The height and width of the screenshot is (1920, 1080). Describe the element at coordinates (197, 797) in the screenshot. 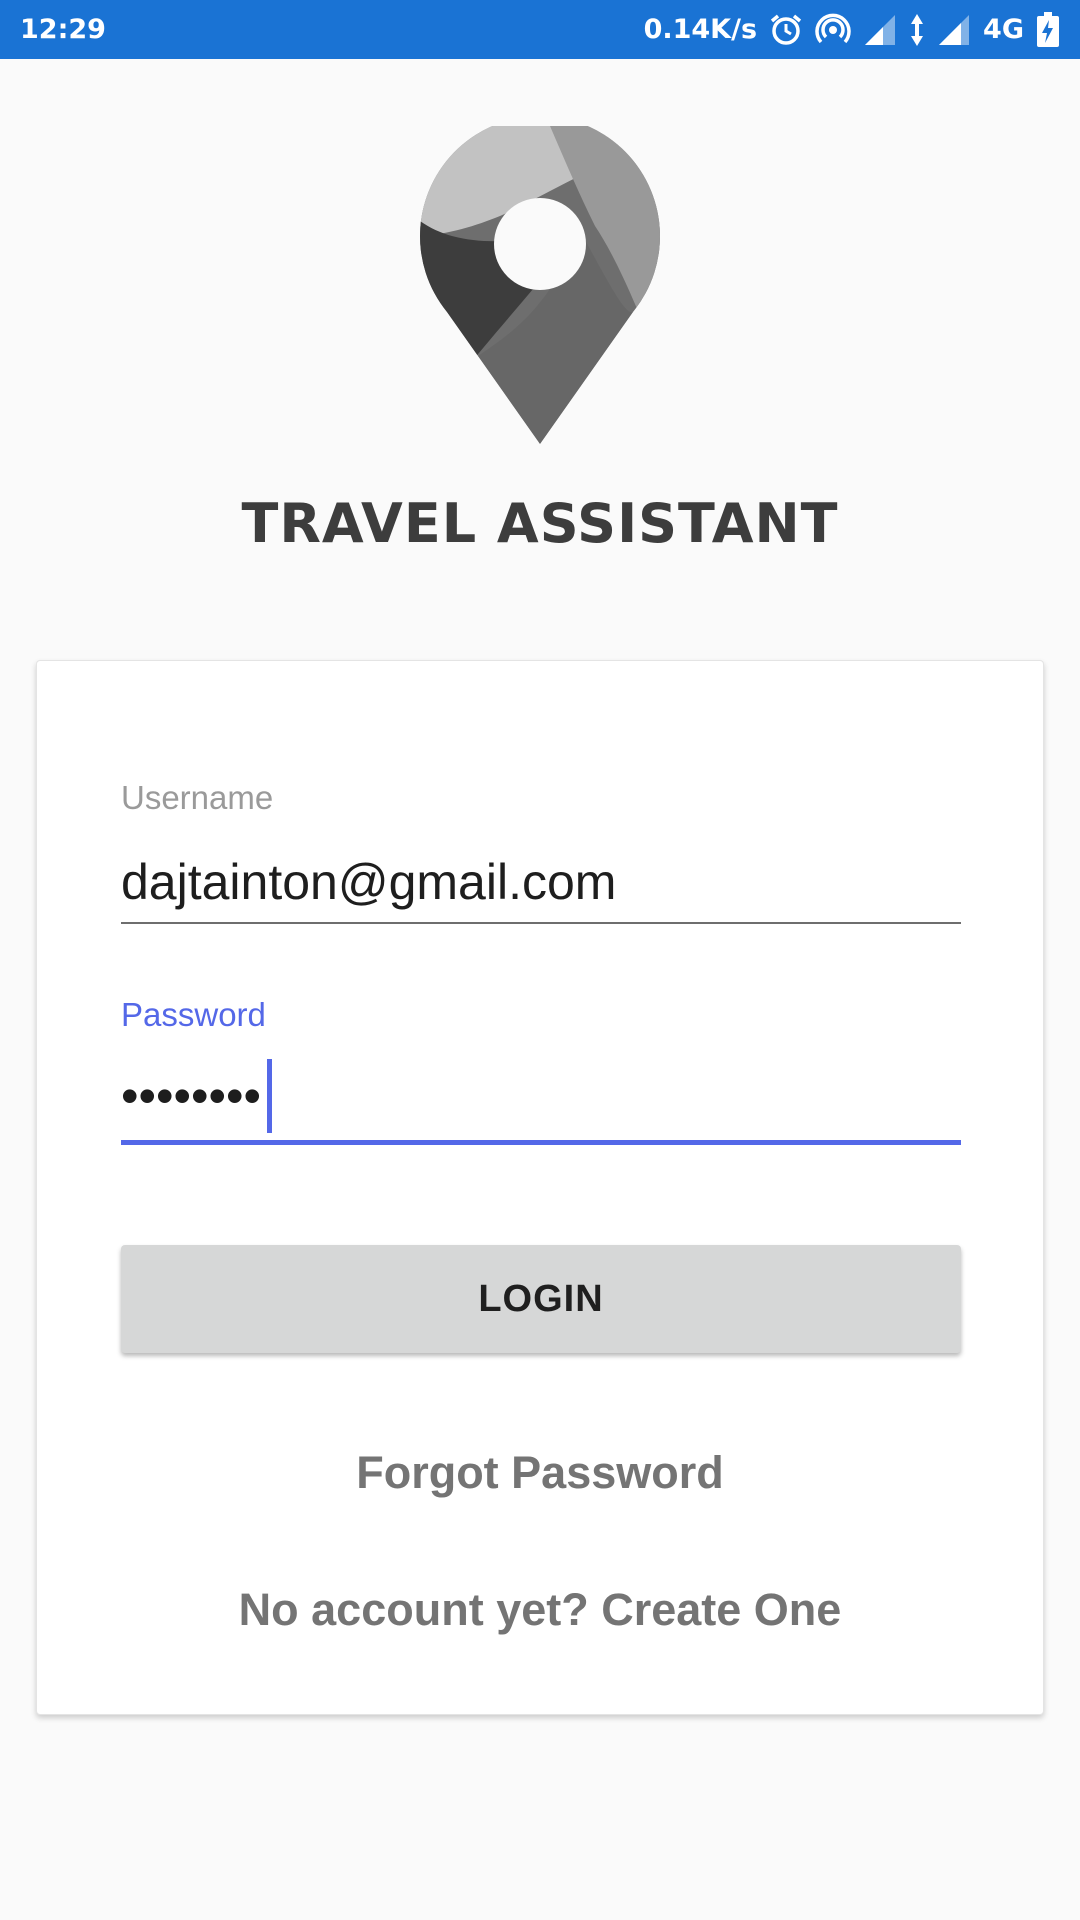

I see `username-label: Username` at that location.